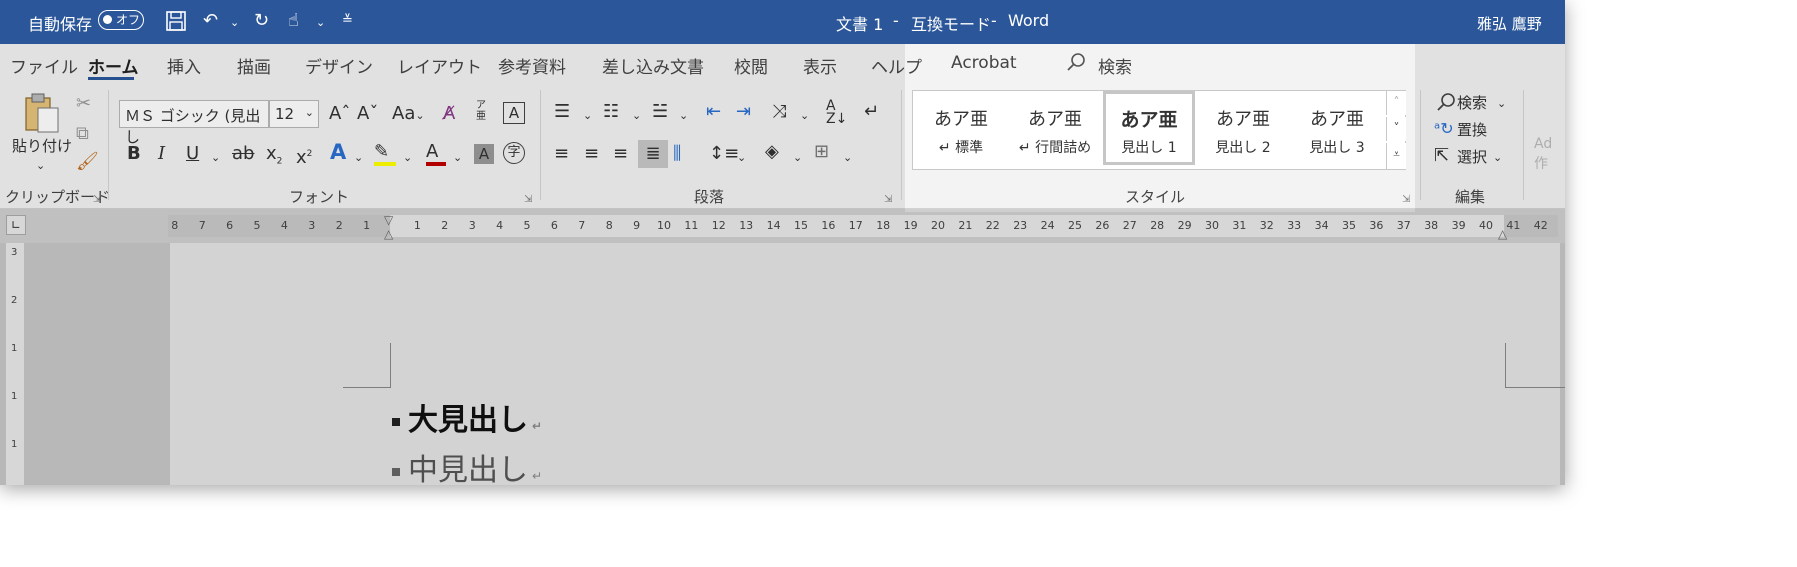 This screenshot has height=567, width=1797. What do you see at coordinates (951, 24) in the screenshot?
I see `compat-mode-label: 互換モード` at bounding box center [951, 24].